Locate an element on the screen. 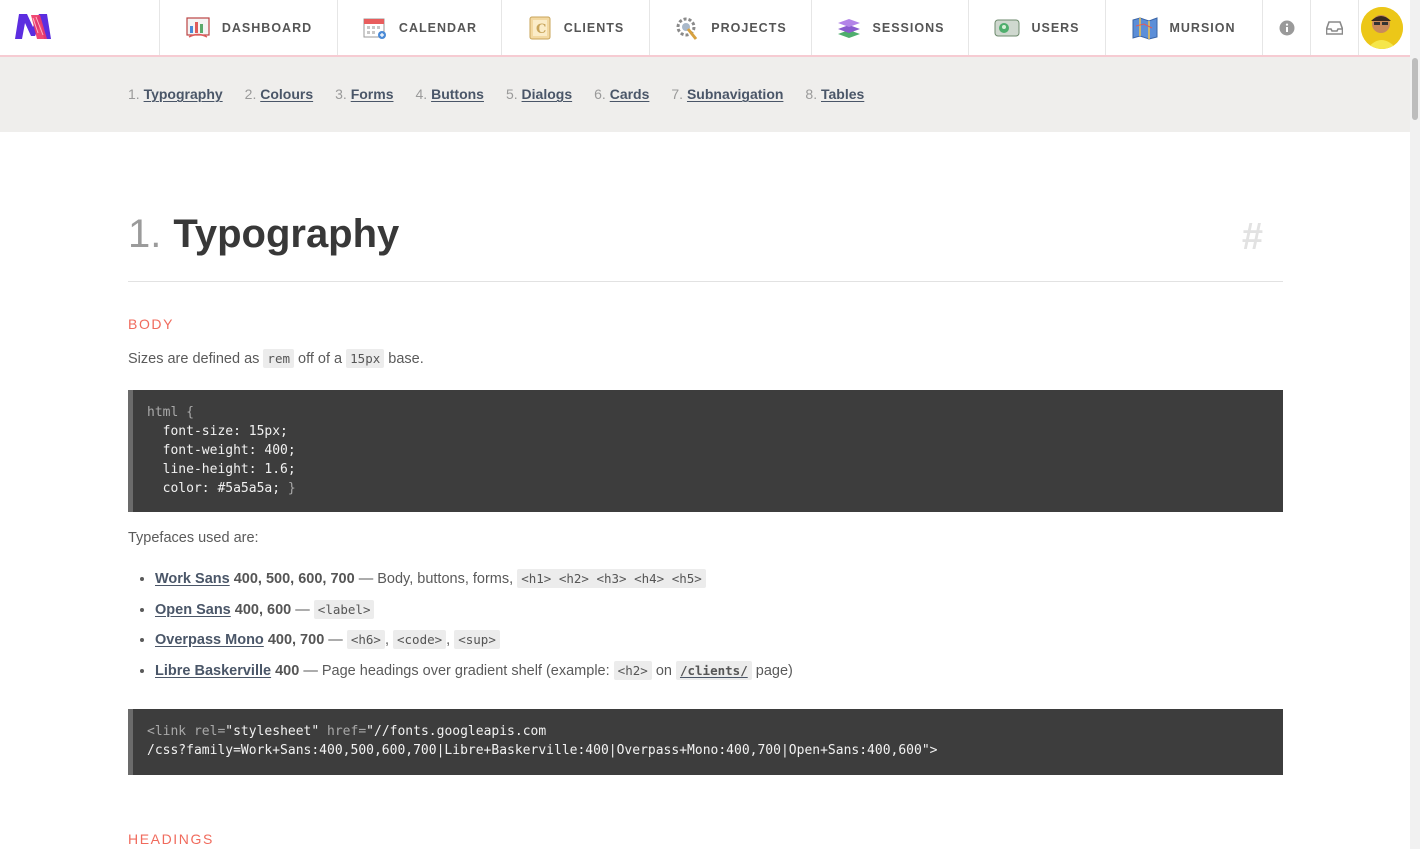  list-item: Open Sans 400, 600 — <label> is located at coordinates (474, 610).